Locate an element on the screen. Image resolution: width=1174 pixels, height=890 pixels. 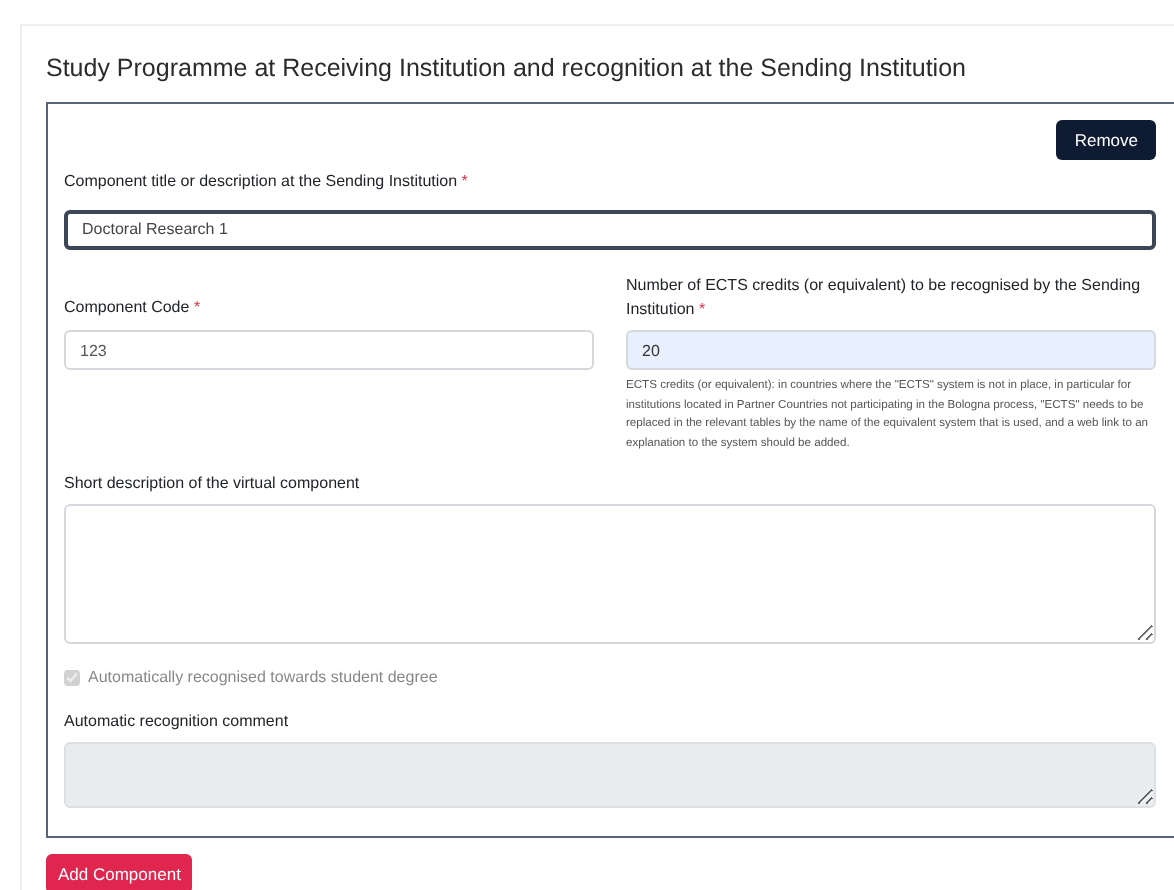
input-field: 123 is located at coordinates (329, 350).